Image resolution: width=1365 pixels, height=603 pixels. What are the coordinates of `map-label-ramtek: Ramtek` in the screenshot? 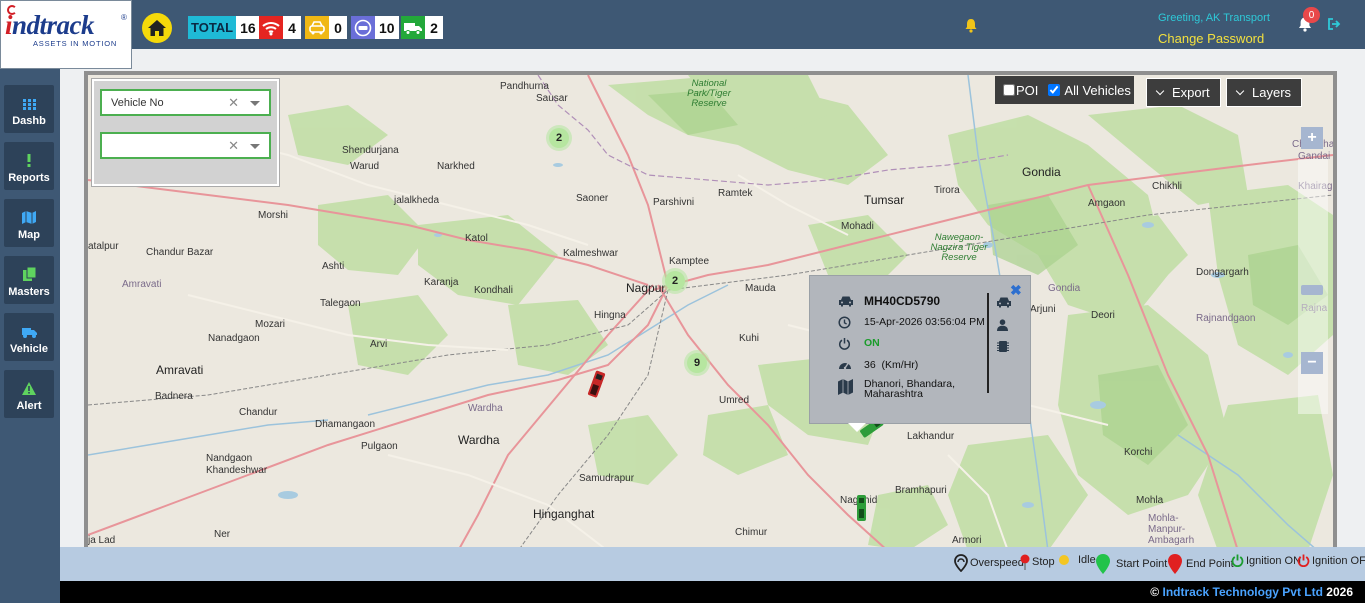 It's located at (735, 193).